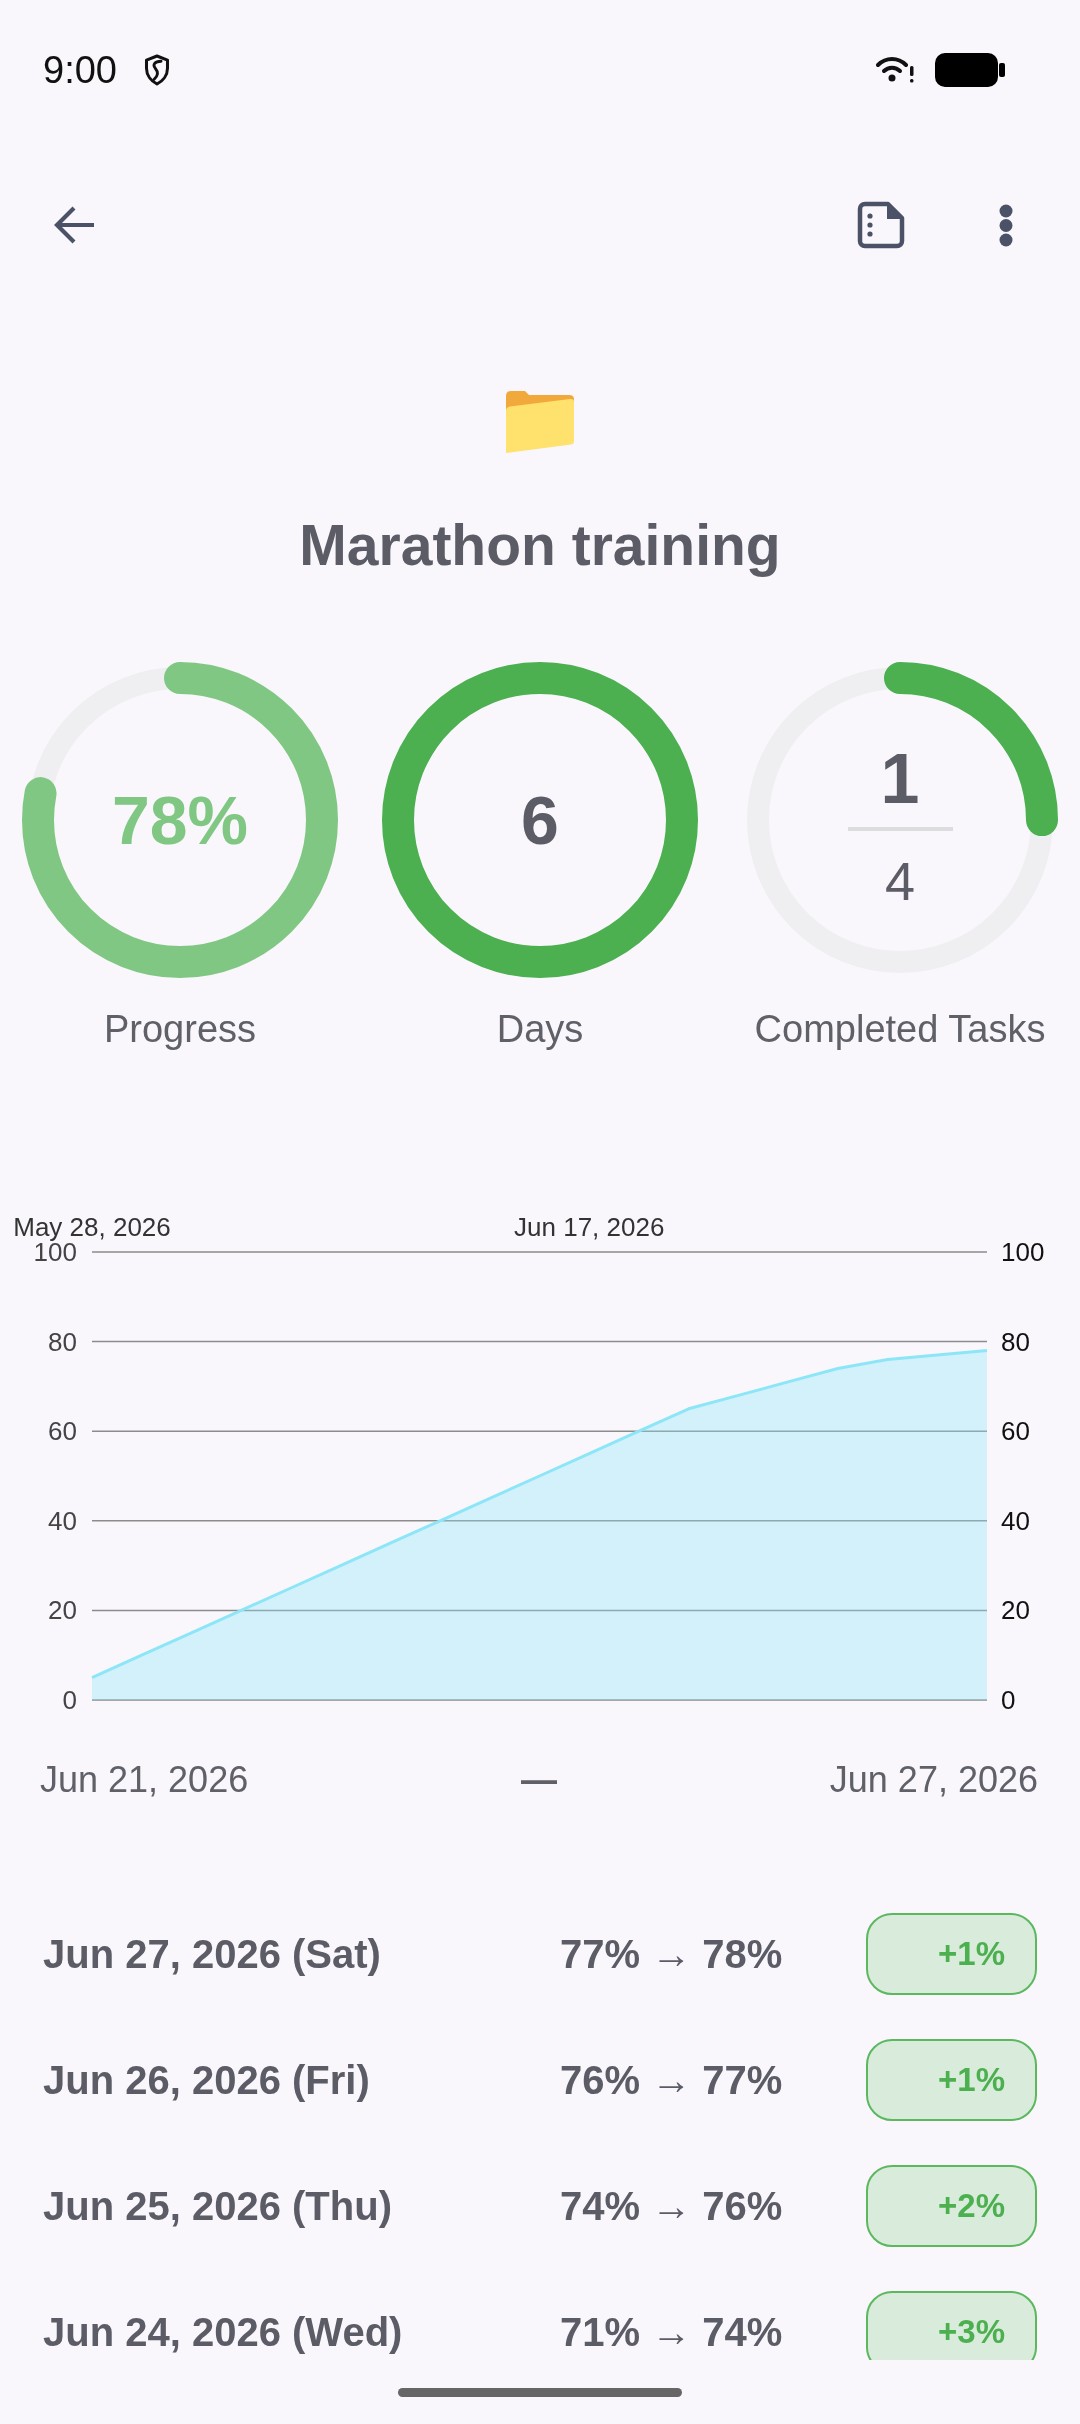 The width and height of the screenshot is (1080, 2424). I want to click on gesture-handle, so click(540, 2392).